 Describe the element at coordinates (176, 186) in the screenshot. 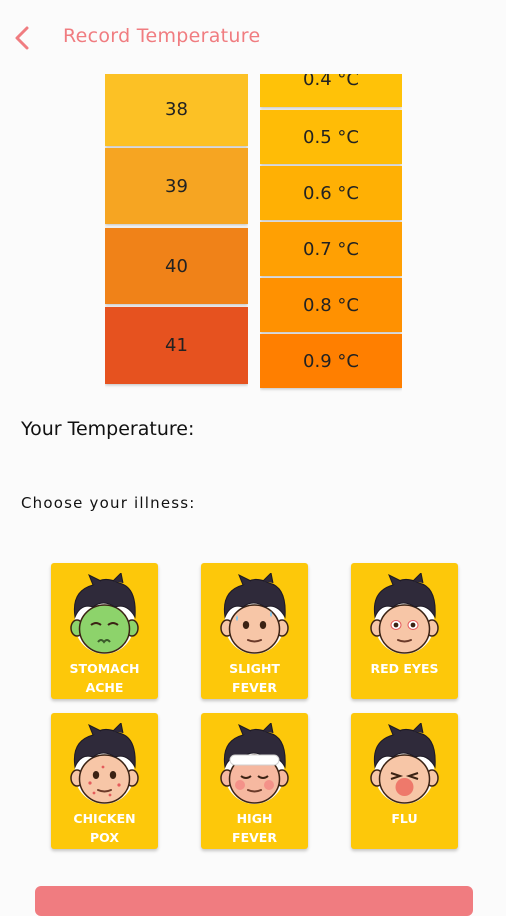

I see `degree-option: 39` at that location.